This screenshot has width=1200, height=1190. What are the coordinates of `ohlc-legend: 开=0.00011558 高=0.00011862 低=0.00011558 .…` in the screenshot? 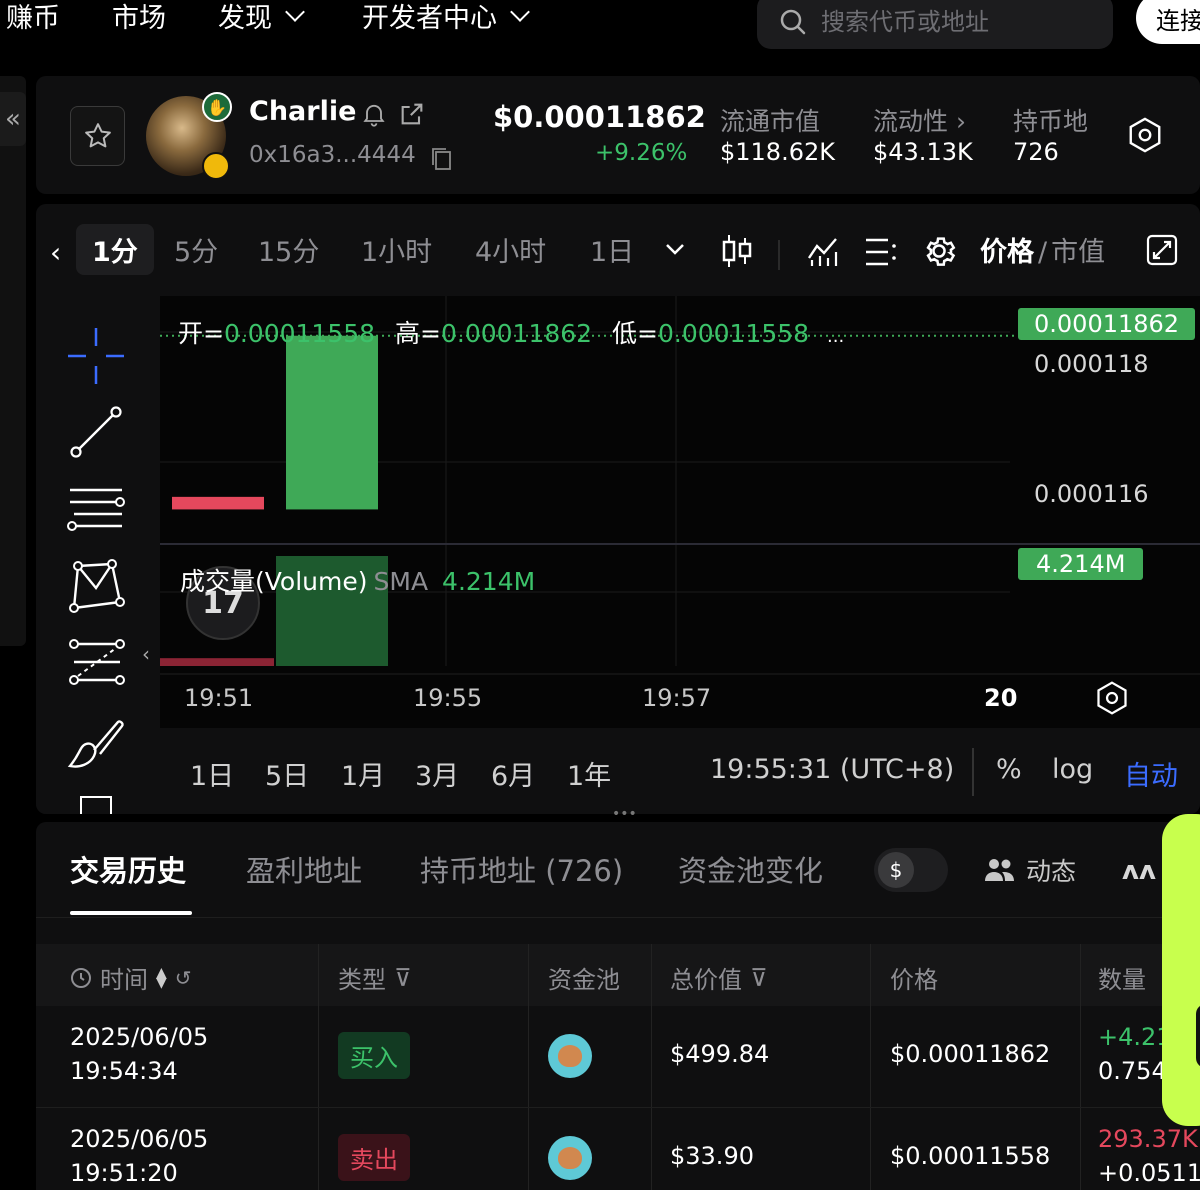 It's located at (511, 333).